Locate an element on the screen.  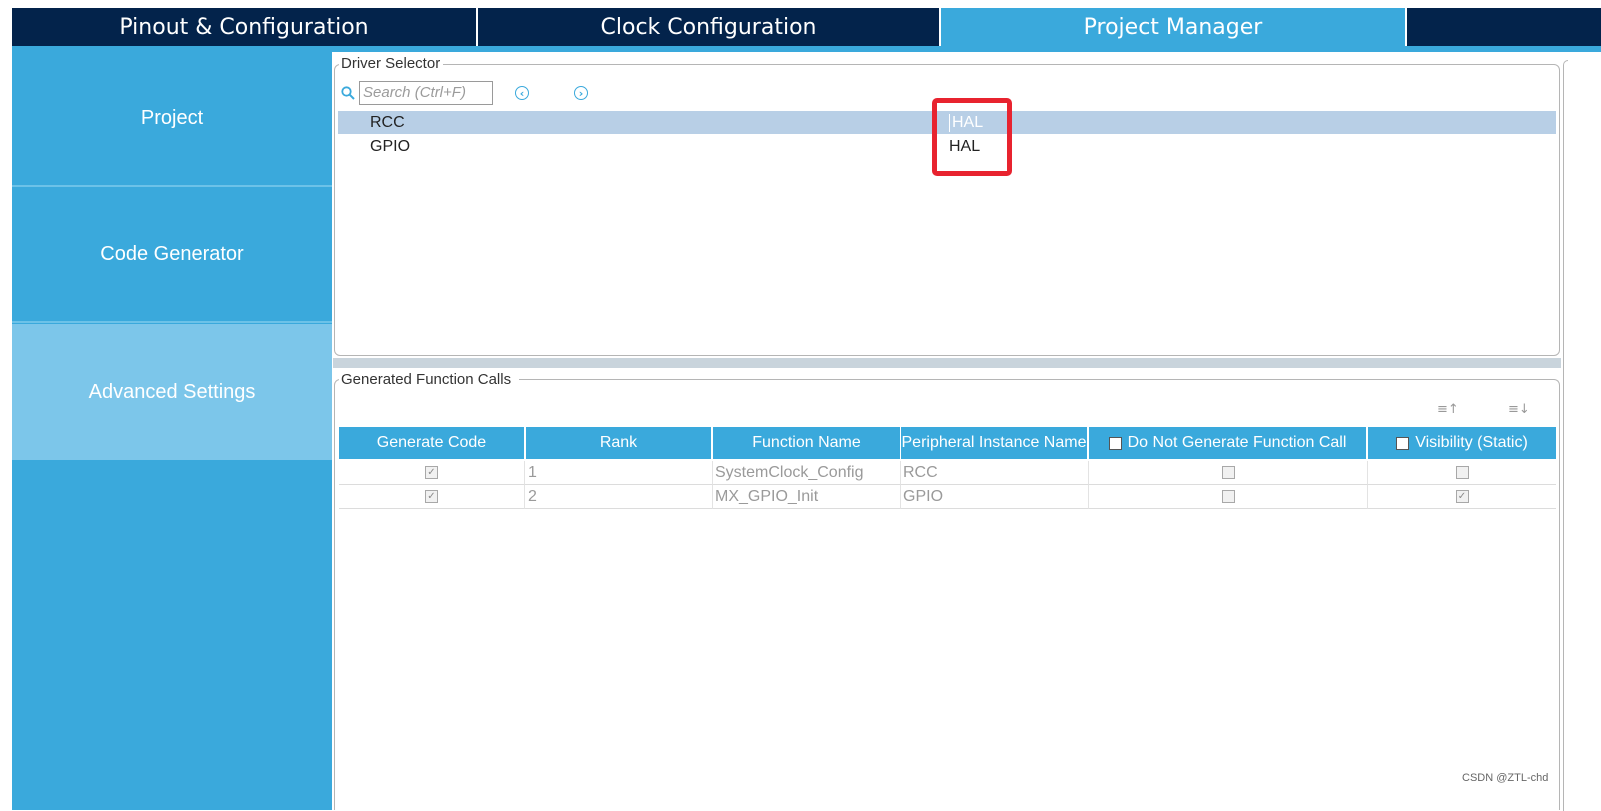
chevron-left-circle-icon: ‹ is located at coordinates (522, 93).